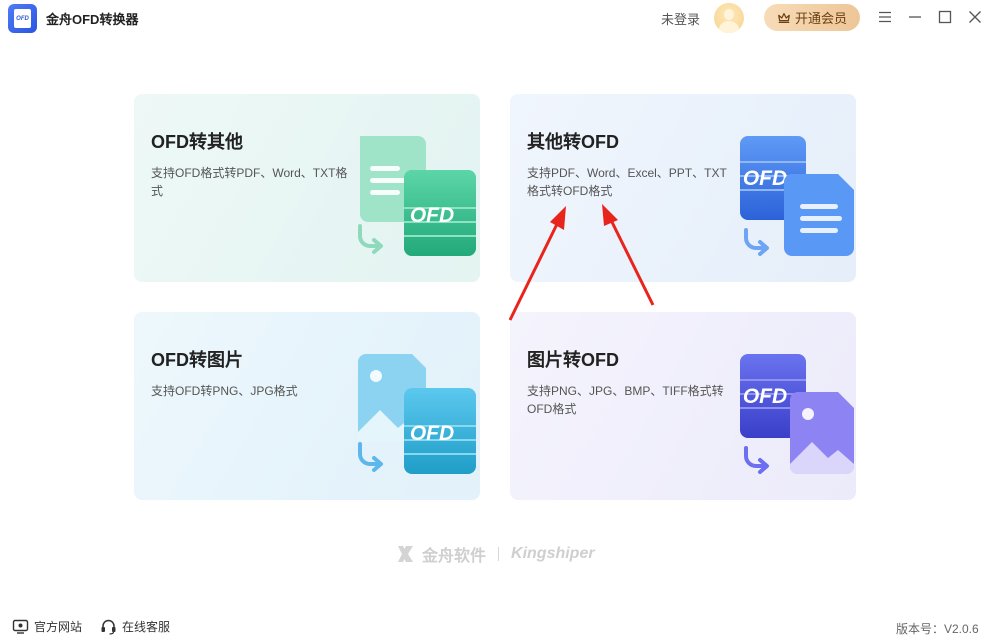  Describe the element at coordinates (573, 360) in the screenshot. I see `card-title: 图片转OFD` at that location.